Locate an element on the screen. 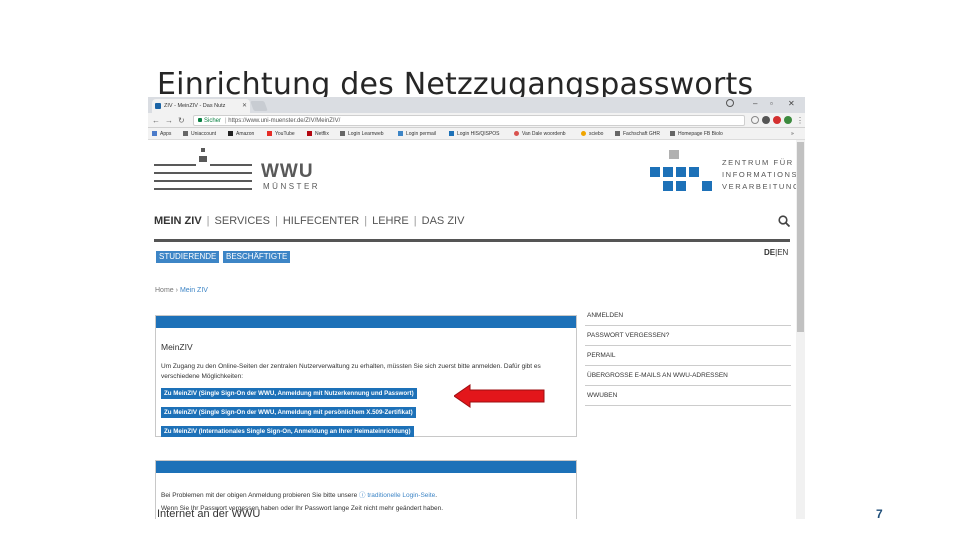  lock-icon is located at coordinates (200, 120).